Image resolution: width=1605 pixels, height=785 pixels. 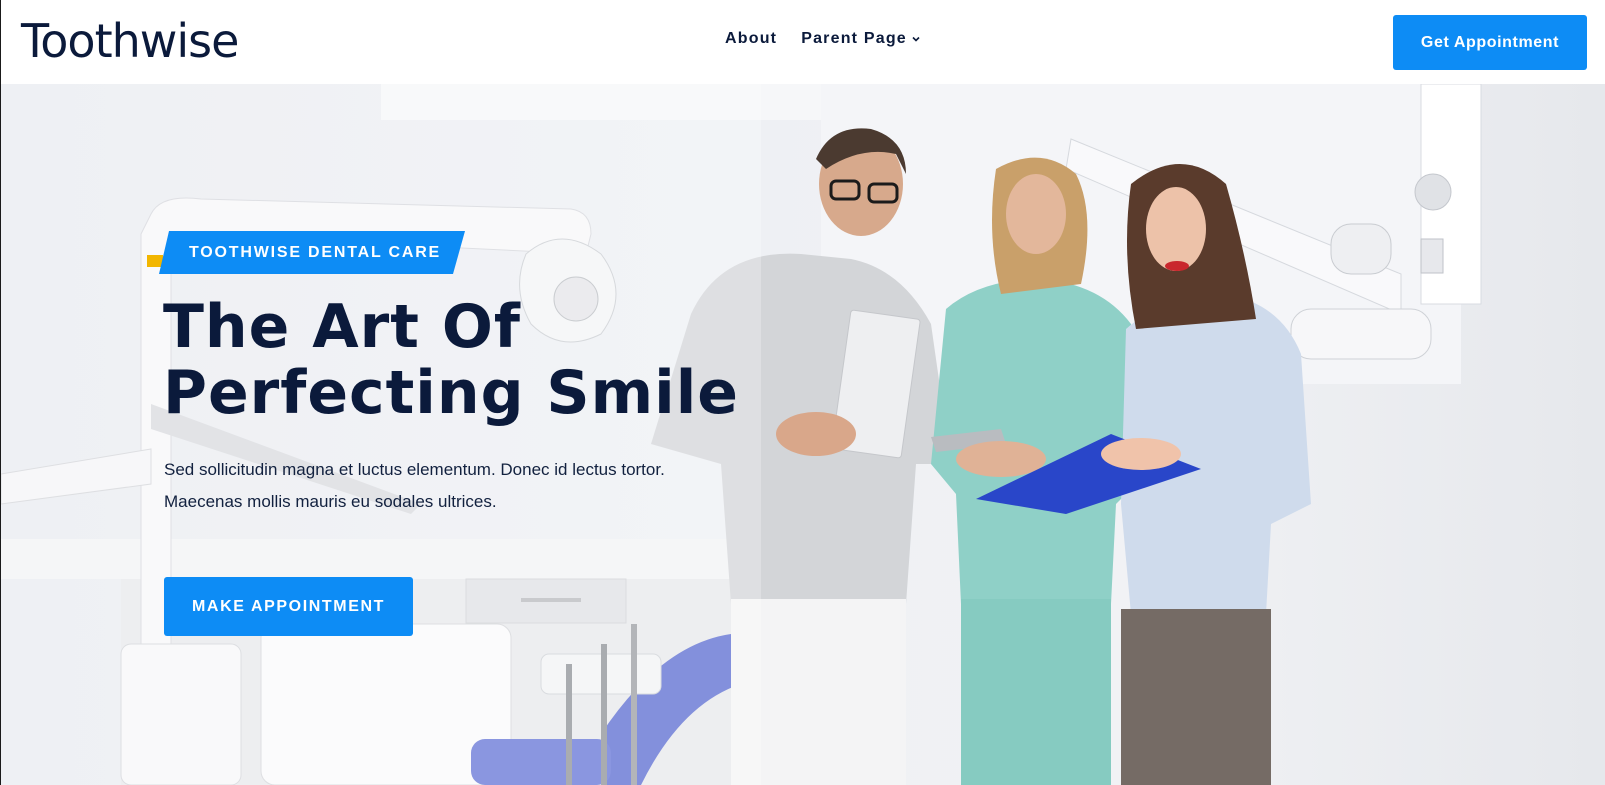 I want to click on make-appointment-button: MAKE APPOINTMENT, so click(x=288, y=606).